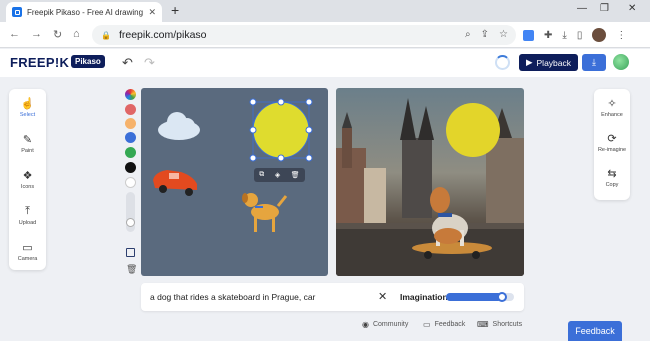 Image resolution: width=650 pixels, height=341 pixels. Describe the element at coordinates (621, 35) in the screenshot. I see `menu-dots-icon: ⋮` at that location.